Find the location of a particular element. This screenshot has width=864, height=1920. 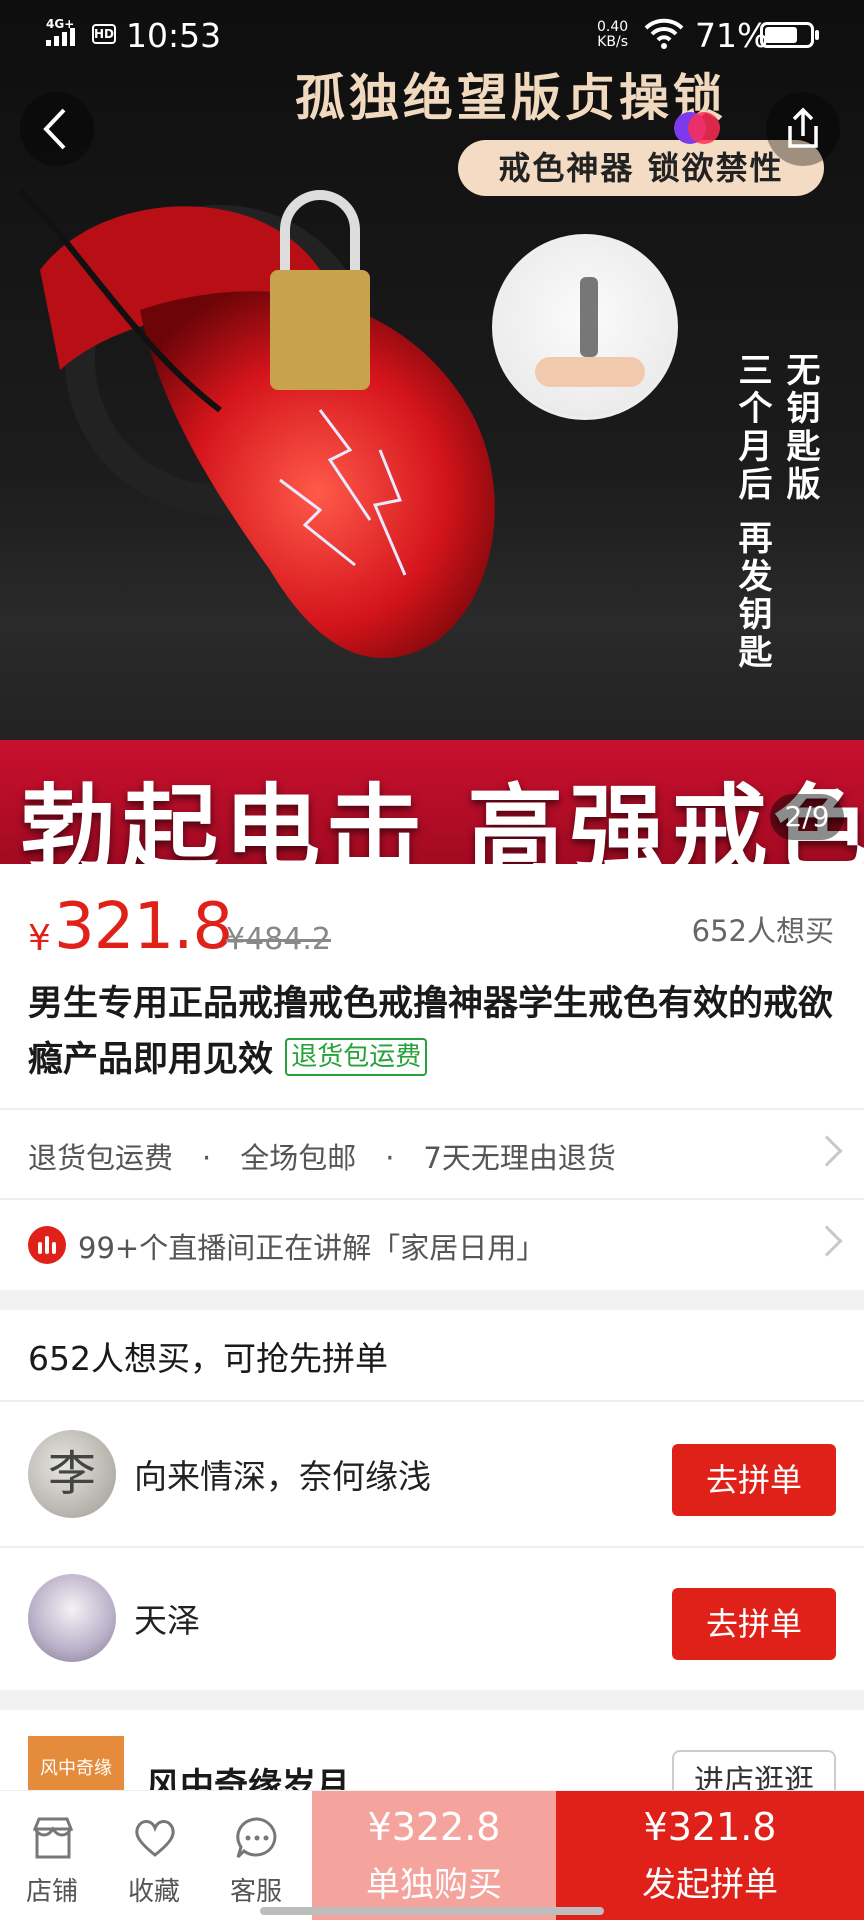

battery-icon is located at coordinates (787, 35).